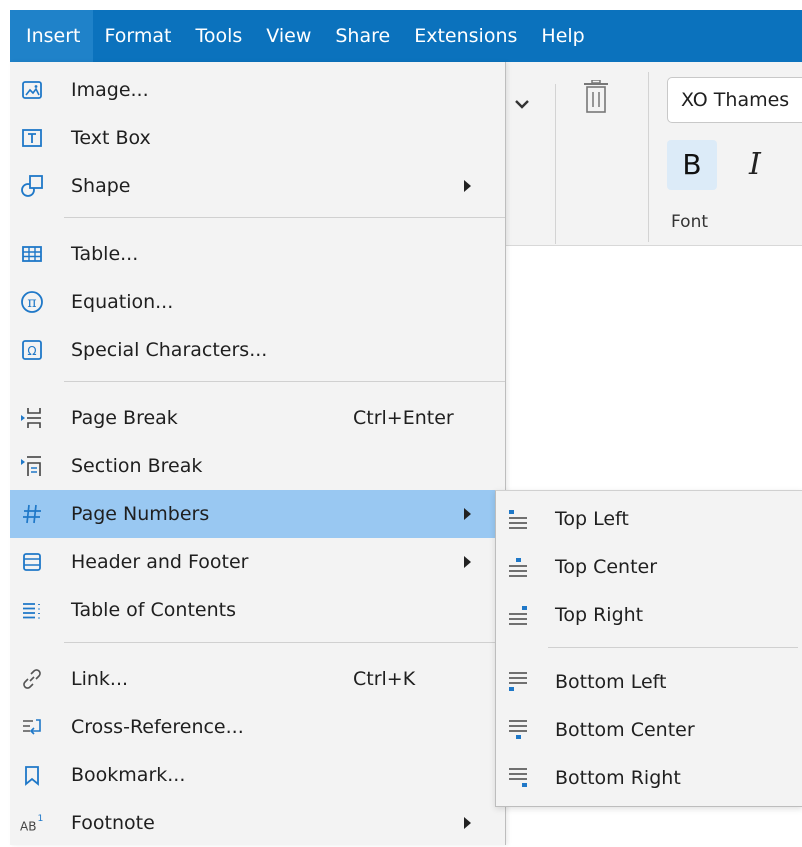 The width and height of the screenshot is (802, 847). What do you see at coordinates (606, 567) in the screenshot?
I see `submenu-item-label: Top Center` at bounding box center [606, 567].